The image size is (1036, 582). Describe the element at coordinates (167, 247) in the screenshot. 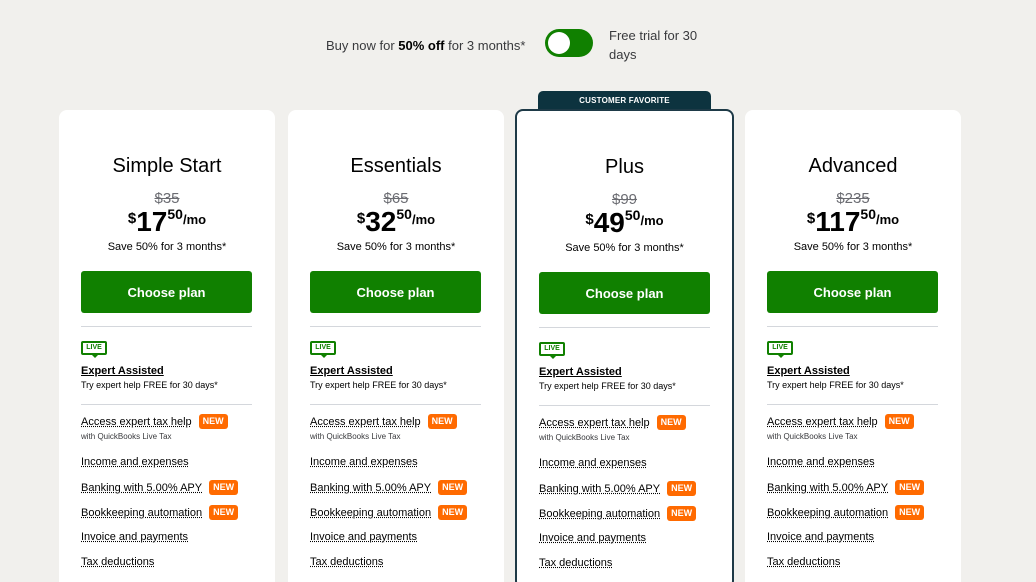

I see `save-note: Save 50% for 3 months*` at that location.